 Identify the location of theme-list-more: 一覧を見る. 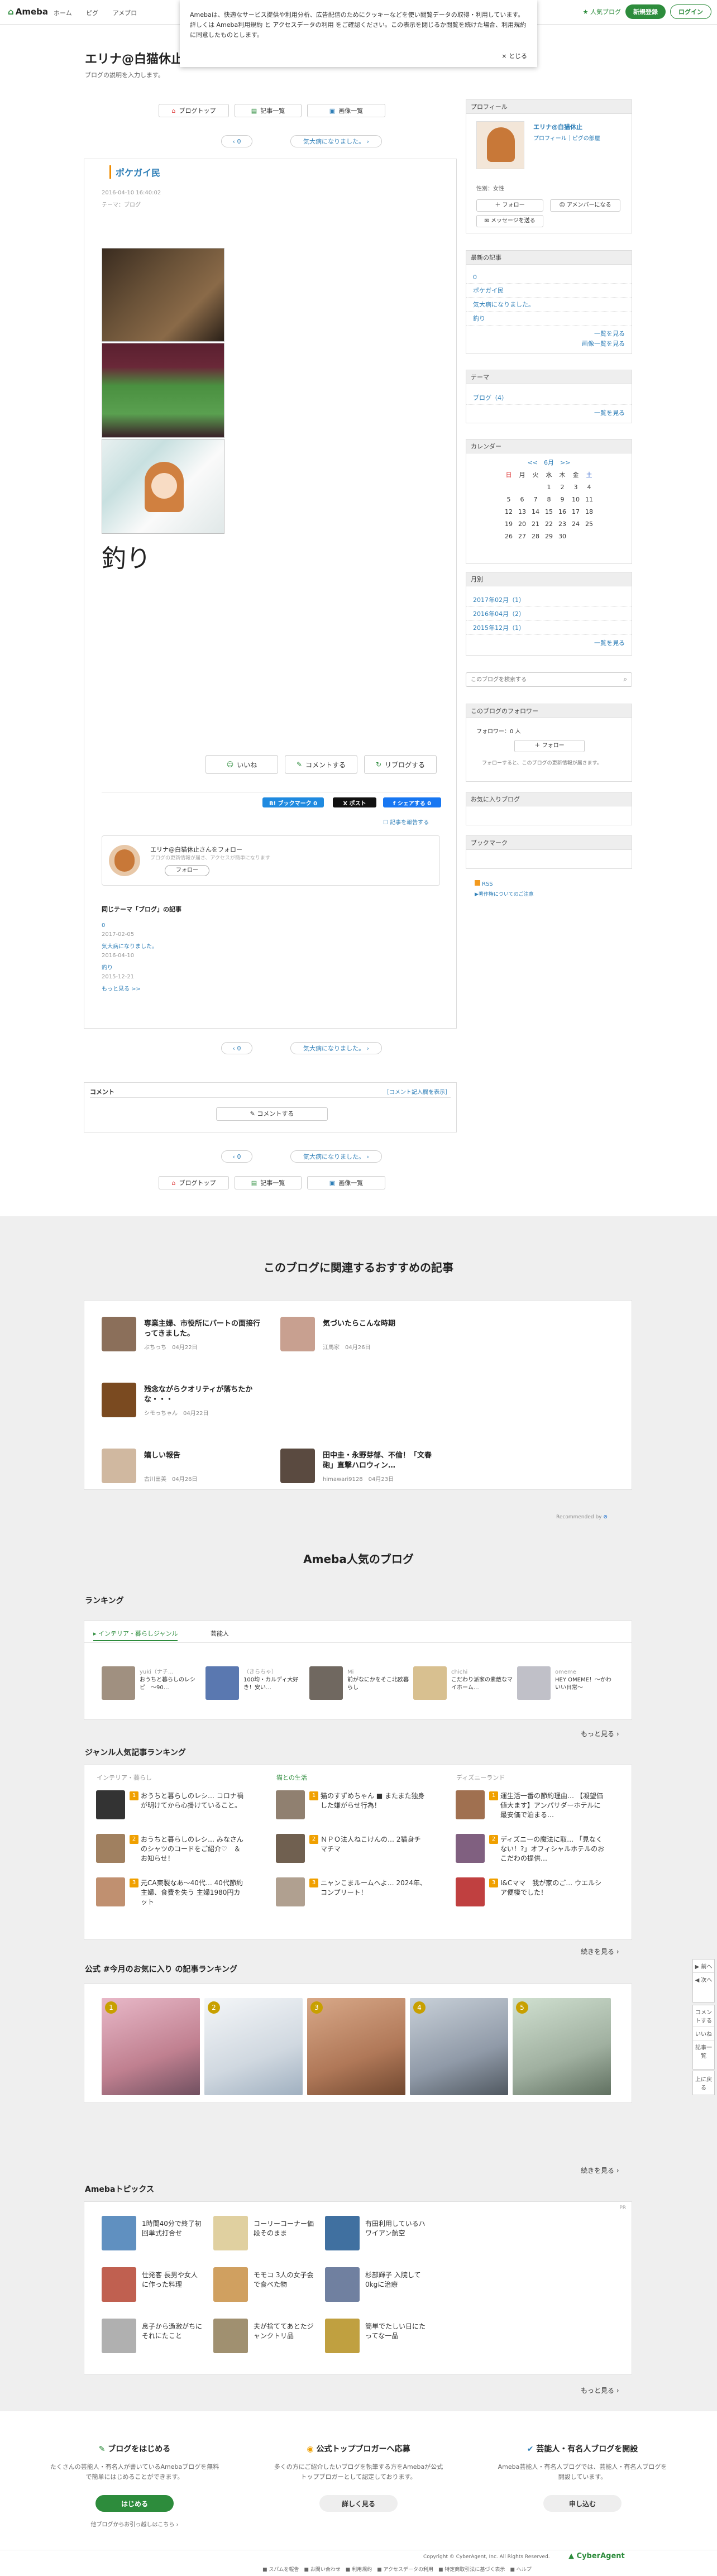
(549, 412).